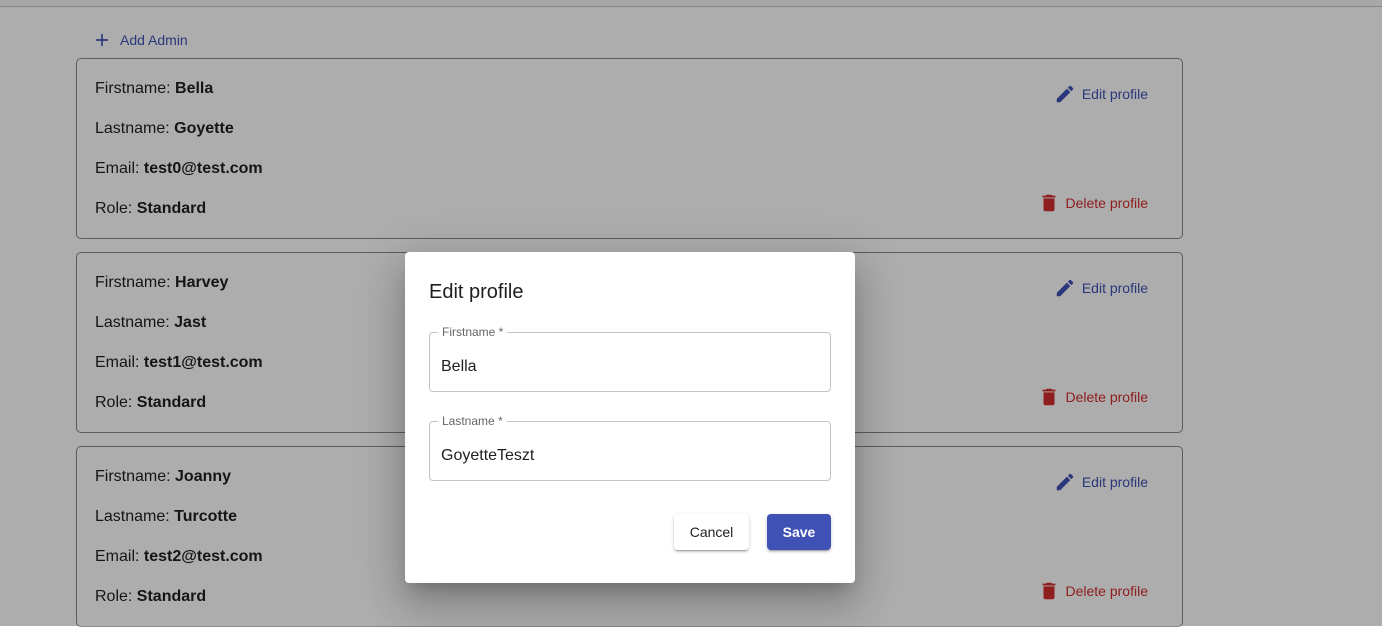 This screenshot has height=627, width=1382. I want to click on dialog-title: Edit profile, so click(476, 292).